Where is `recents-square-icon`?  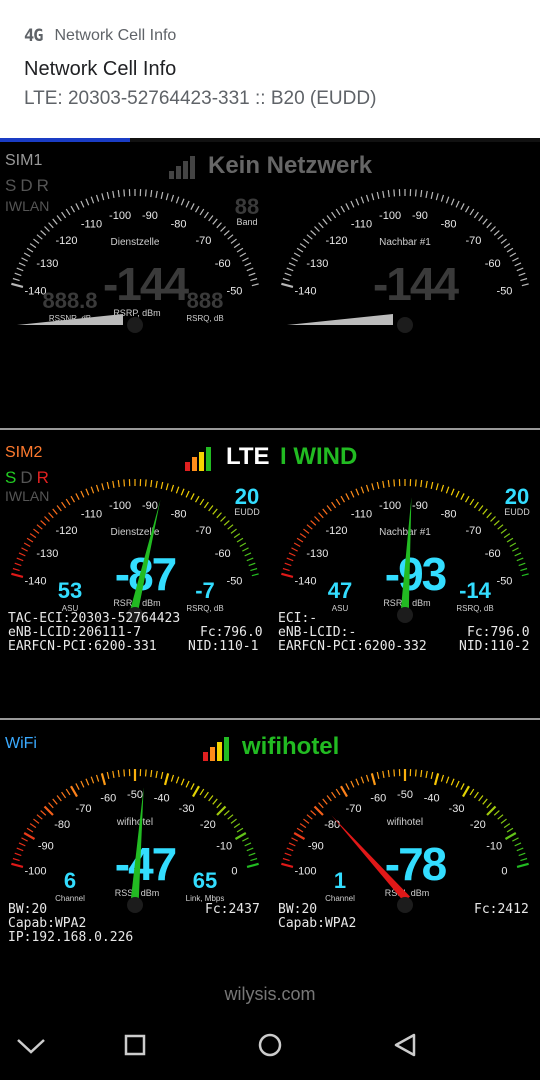 recents-square-icon is located at coordinates (135, 1045).